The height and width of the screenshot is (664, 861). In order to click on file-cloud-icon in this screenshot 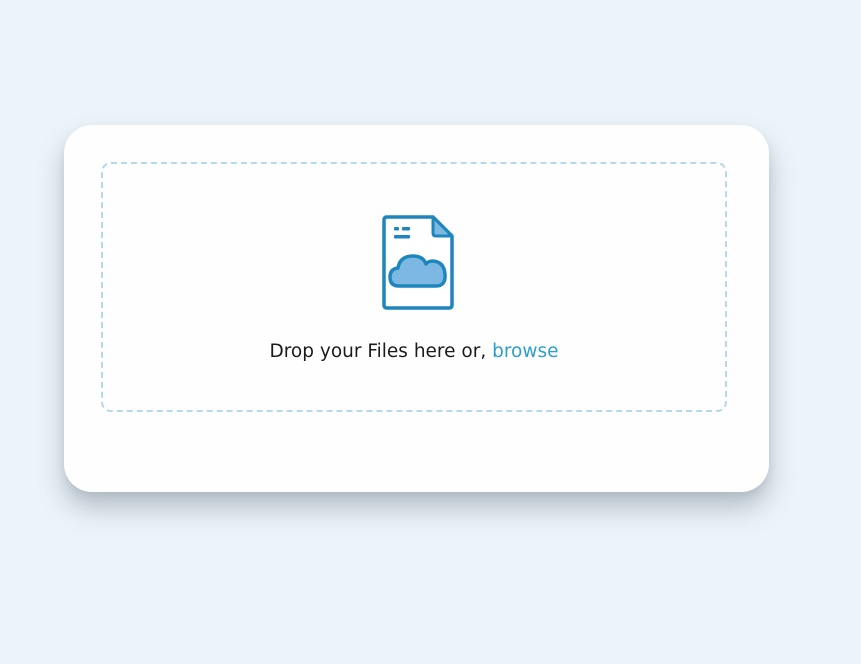, I will do `click(418, 262)`.